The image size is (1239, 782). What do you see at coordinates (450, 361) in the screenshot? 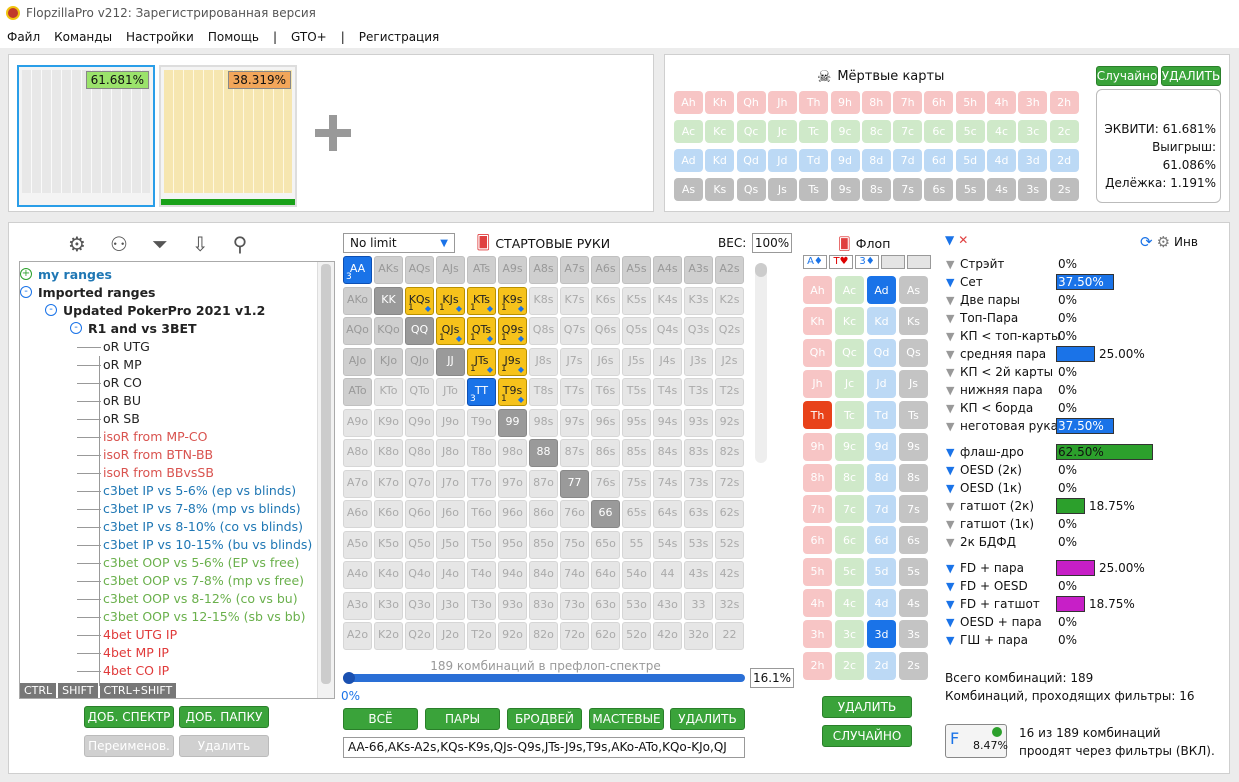
I see `hand-cell: JJ` at bounding box center [450, 361].